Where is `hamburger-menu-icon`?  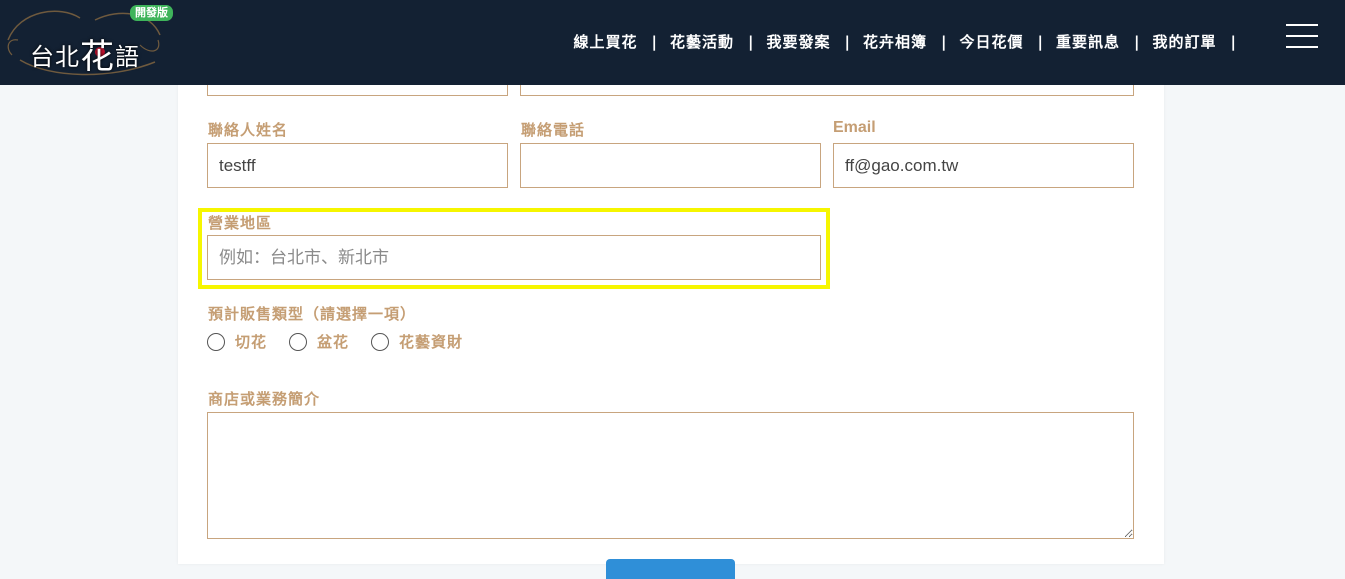 hamburger-menu-icon is located at coordinates (1302, 36).